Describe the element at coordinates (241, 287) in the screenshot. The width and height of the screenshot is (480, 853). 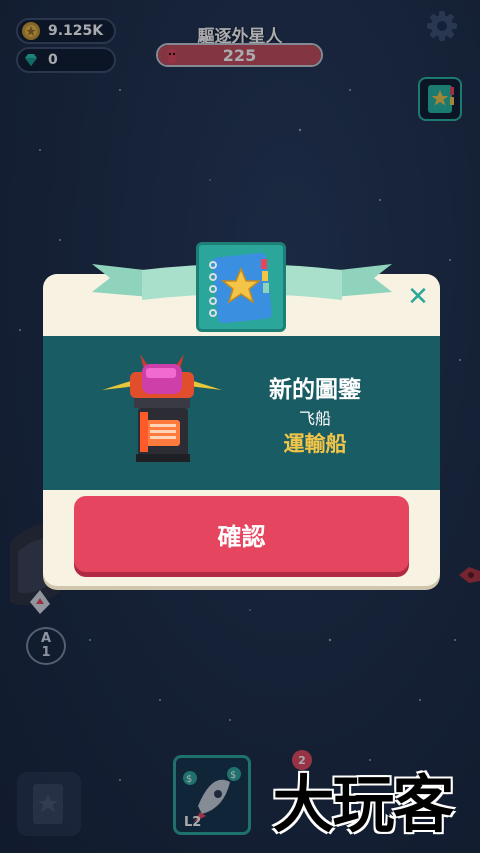
I see `star-notebook-icon` at that location.